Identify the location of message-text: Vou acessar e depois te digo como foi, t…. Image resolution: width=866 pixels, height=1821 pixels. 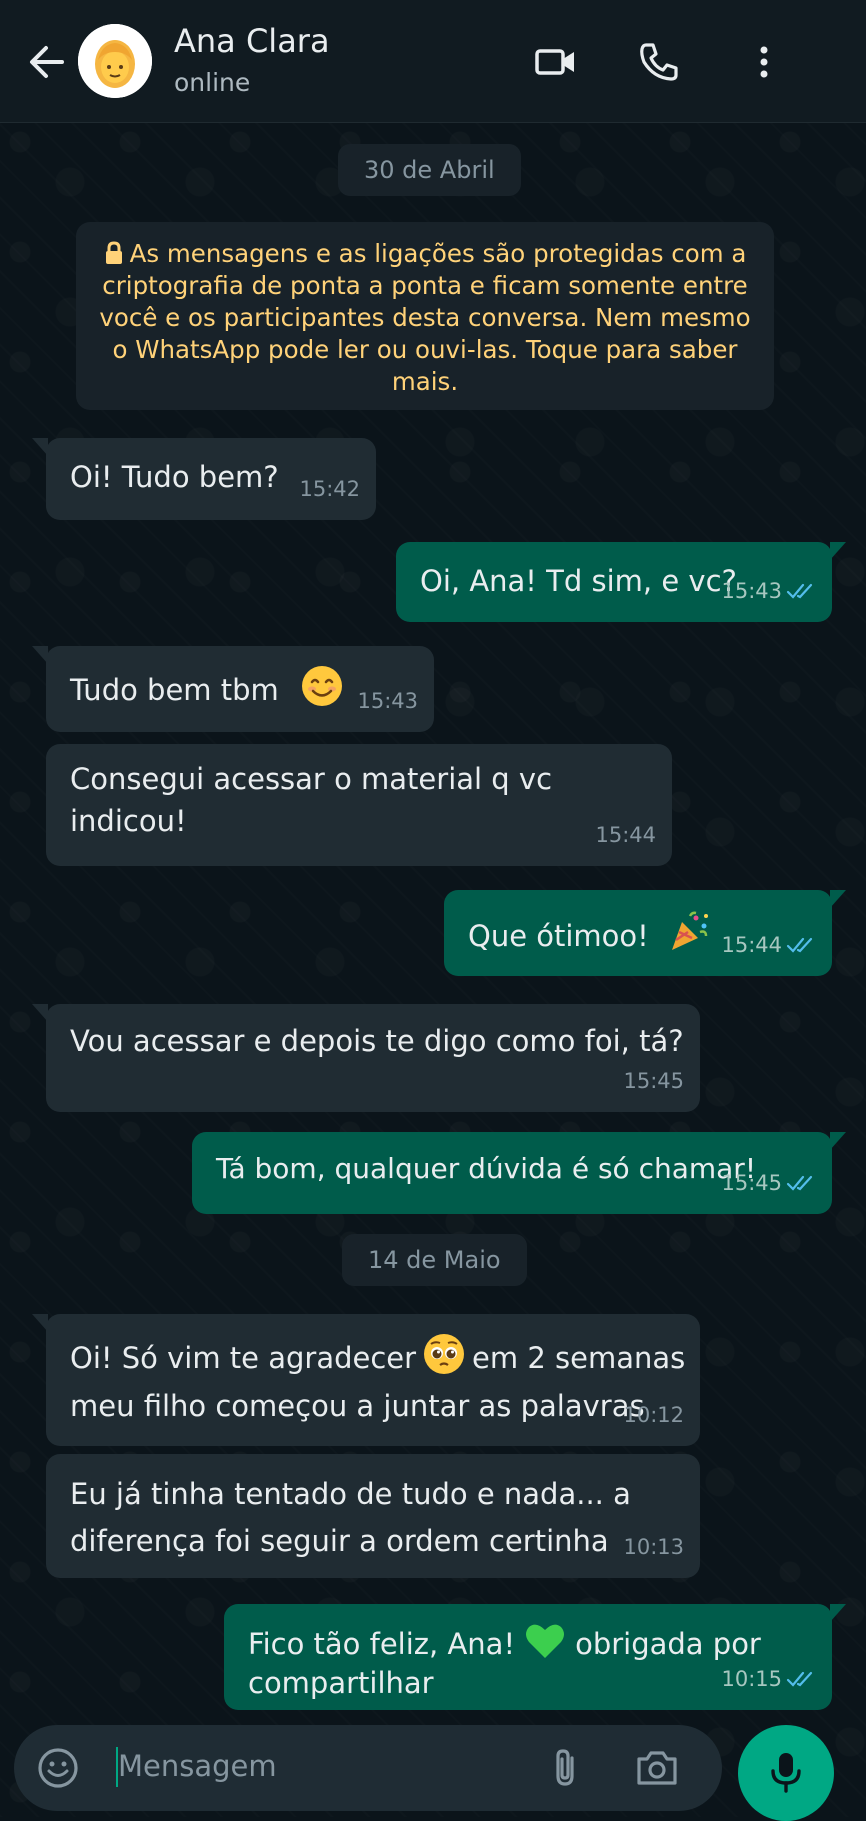
(377, 1041).